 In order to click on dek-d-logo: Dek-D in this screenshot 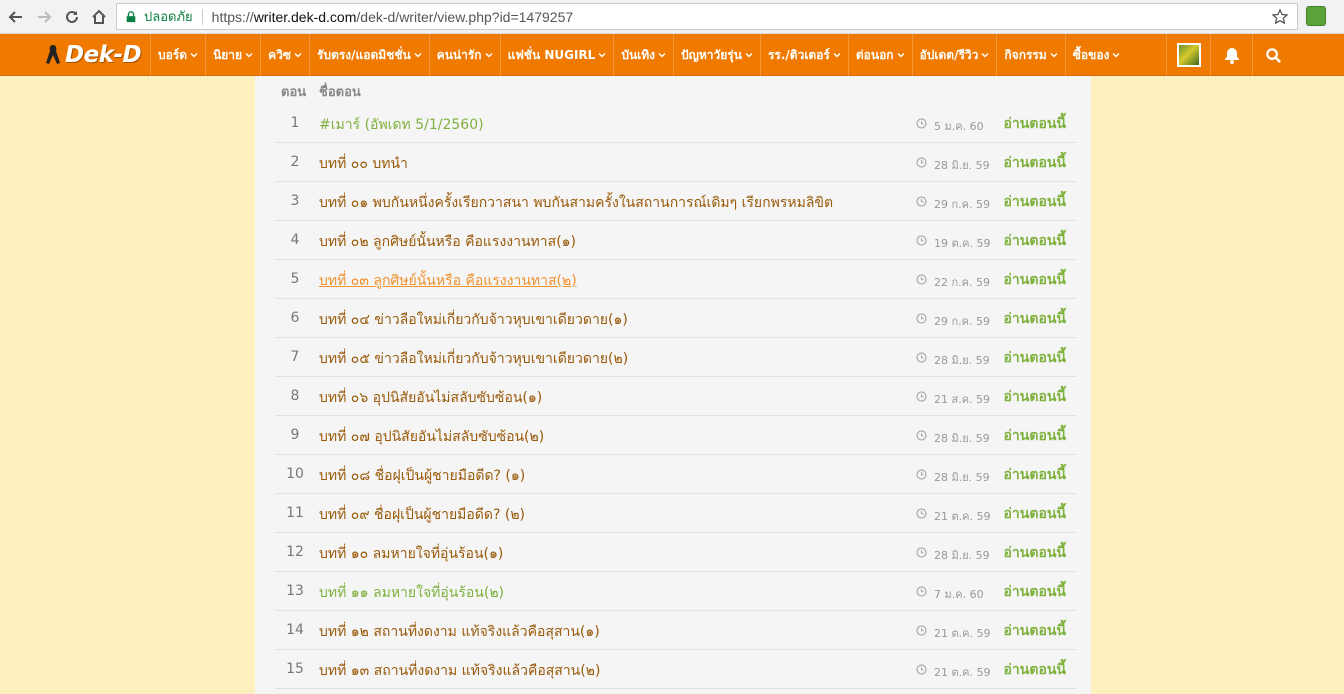, I will do `click(93, 55)`.